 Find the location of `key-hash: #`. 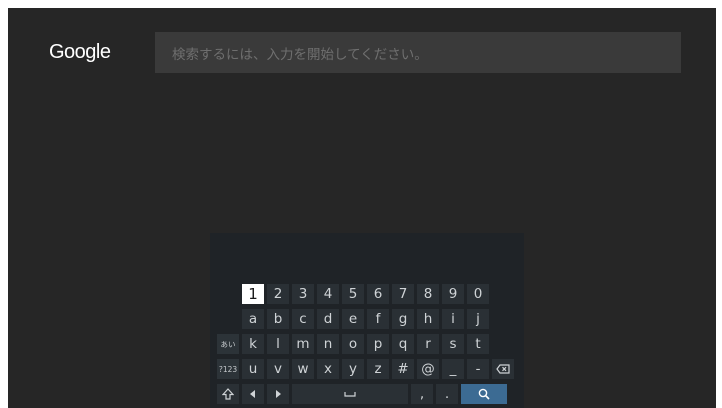

key-hash: # is located at coordinates (403, 369).